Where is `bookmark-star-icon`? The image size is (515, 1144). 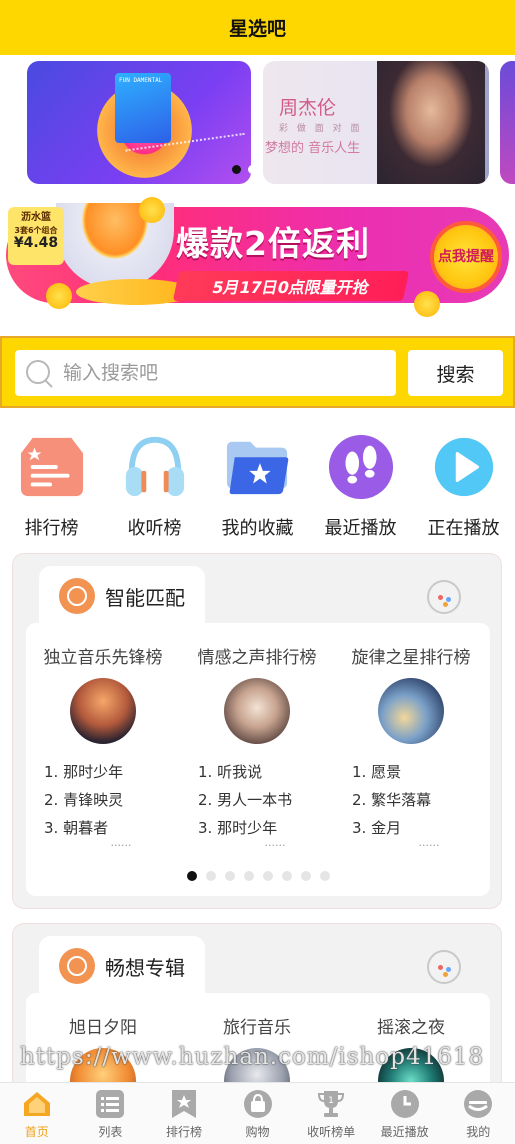
bookmark-star-icon is located at coordinates (183, 1104).